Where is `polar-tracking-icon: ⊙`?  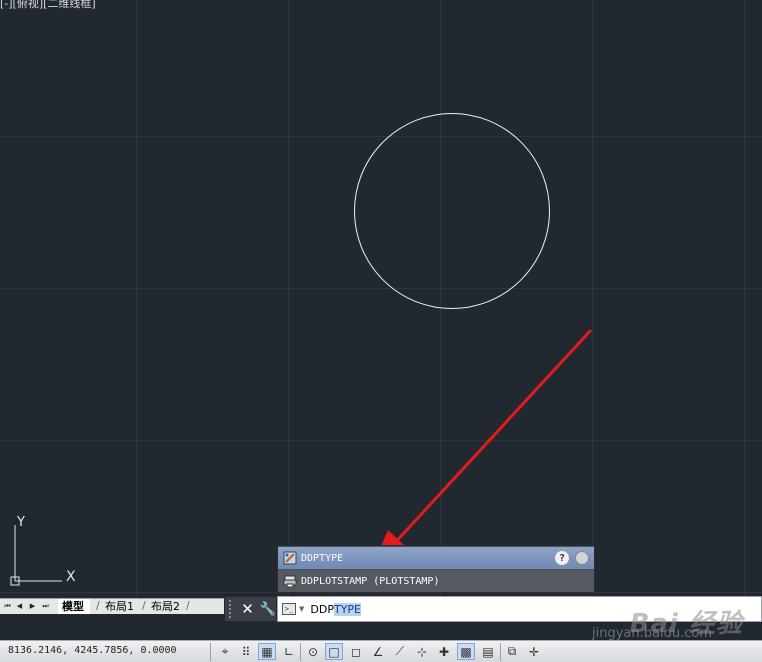 polar-tracking-icon: ⊙ is located at coordinates (313, 651).